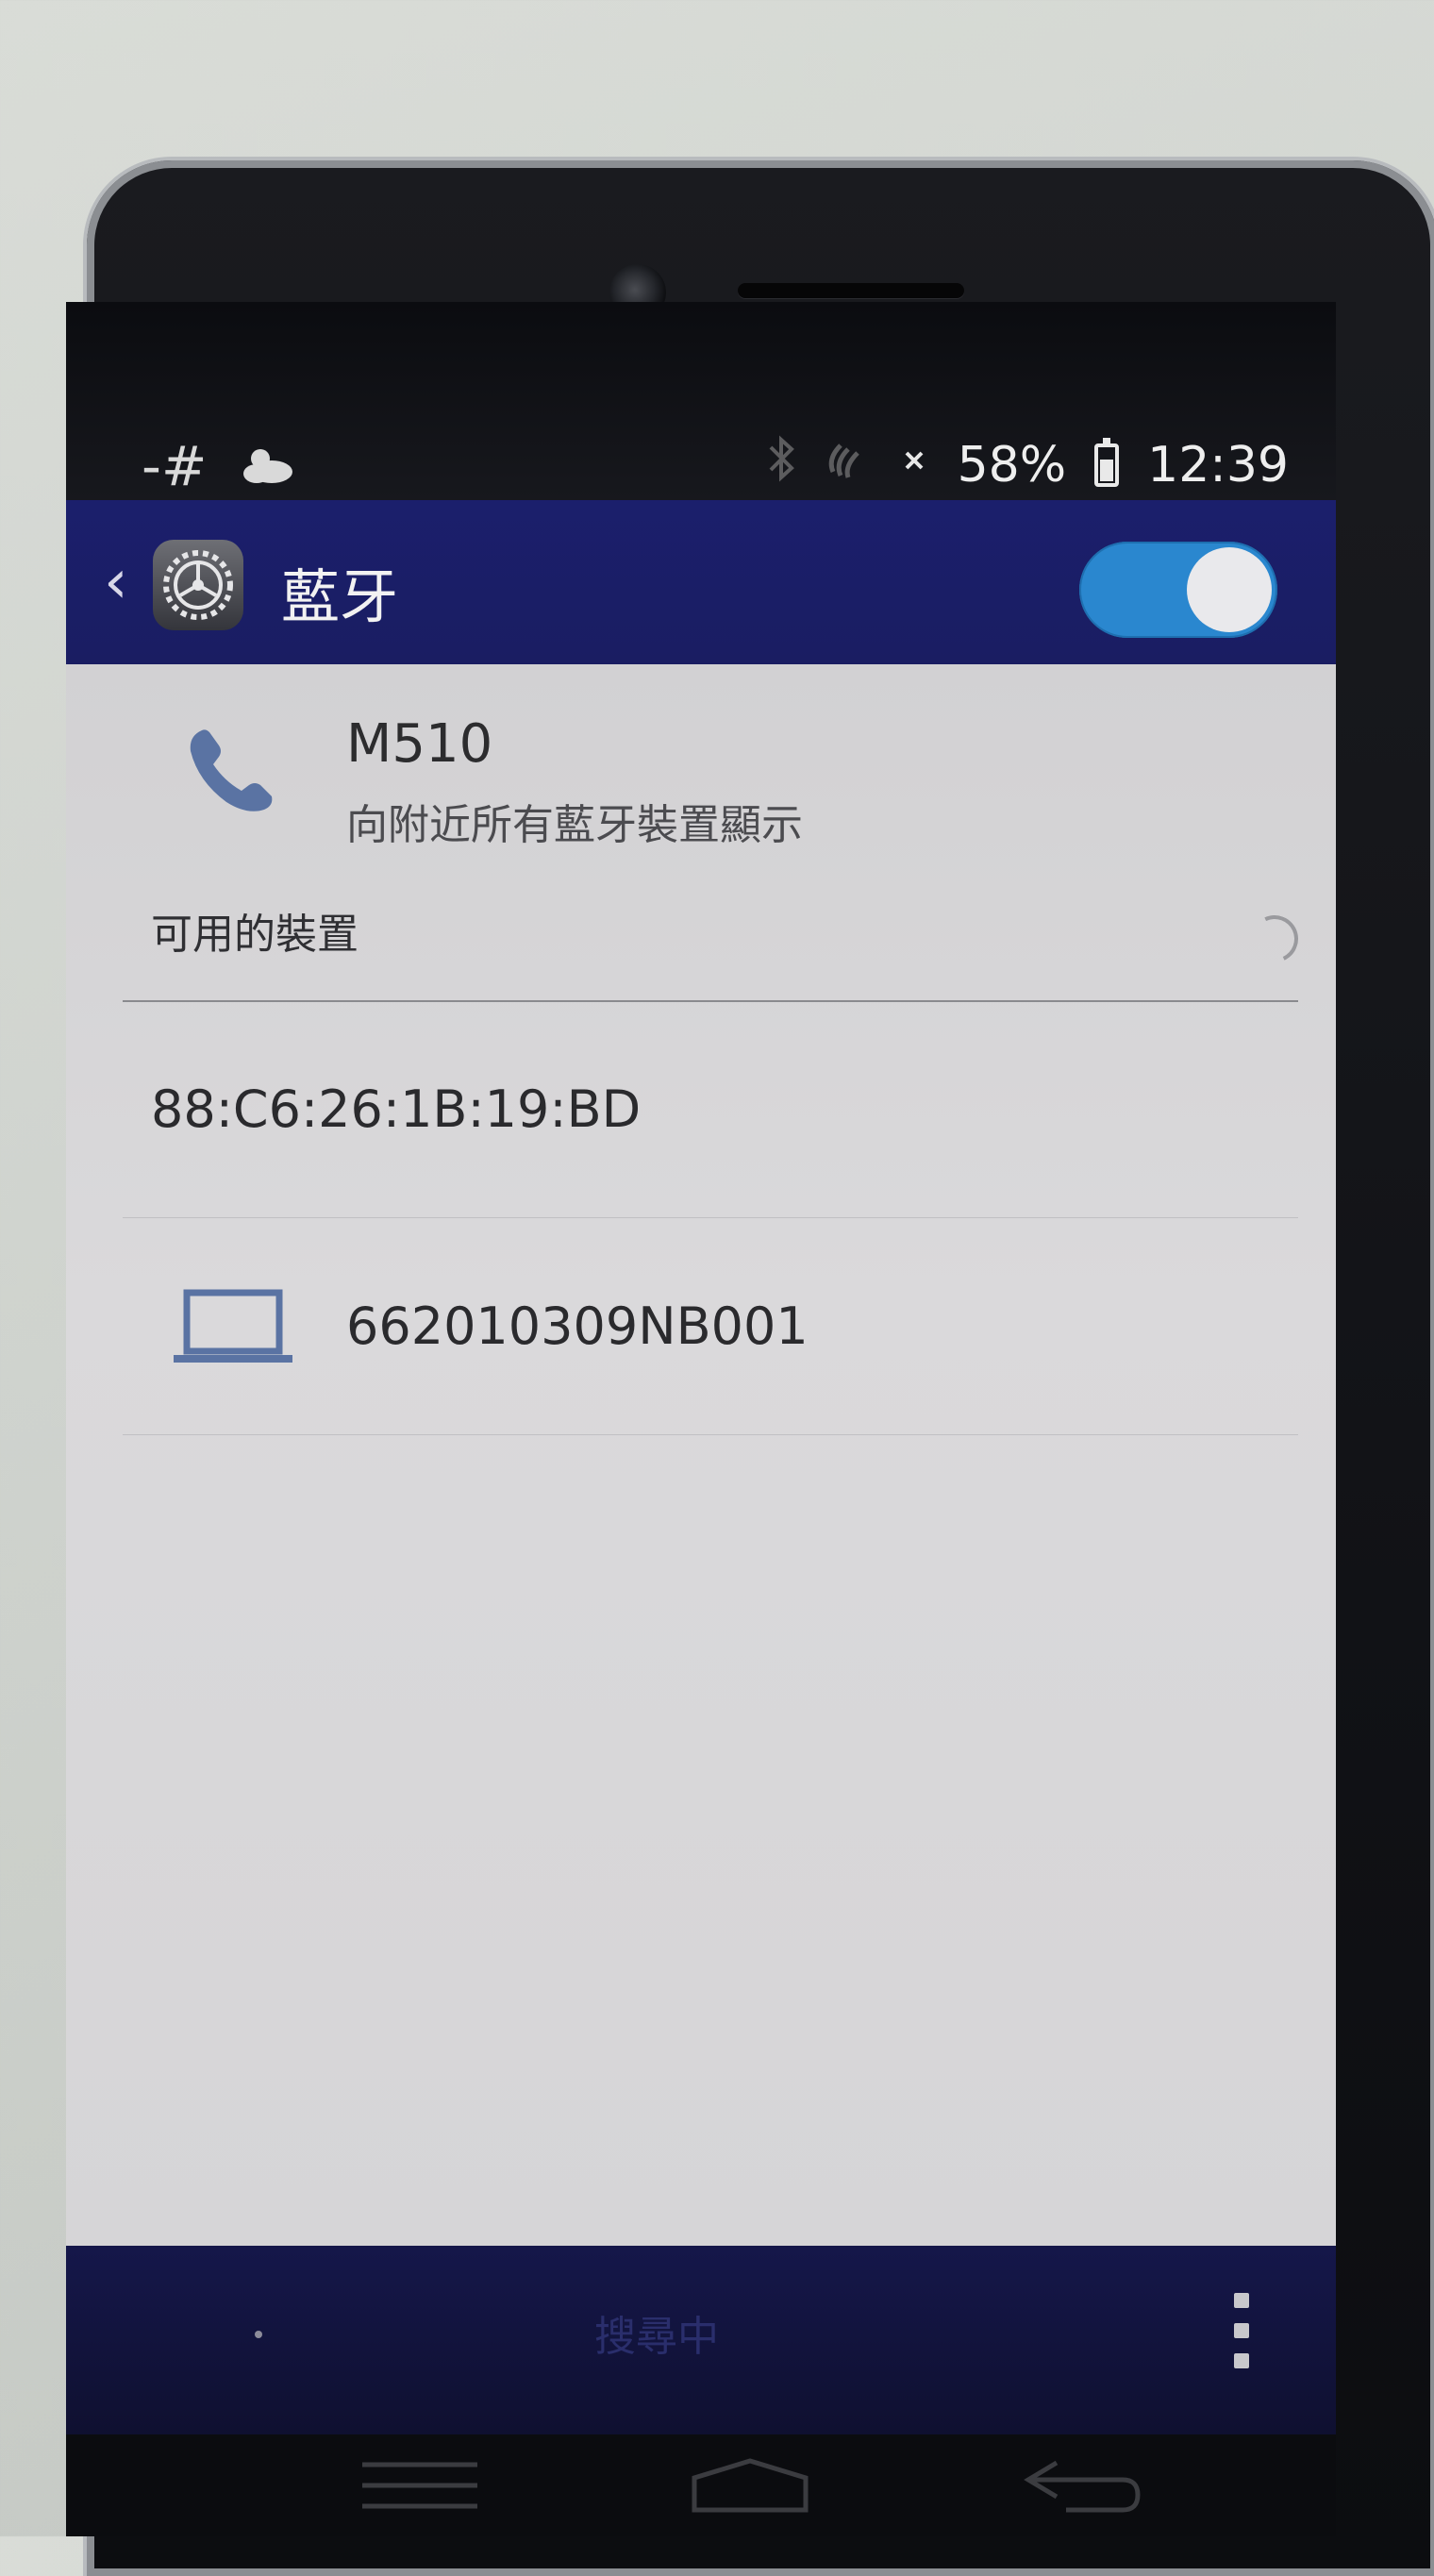 Image resolution: width=1434 pixels, height=2576 pixels. I want to click on device-list-item: 88:C6:26:1B:19:BD, so click(701, 1110).